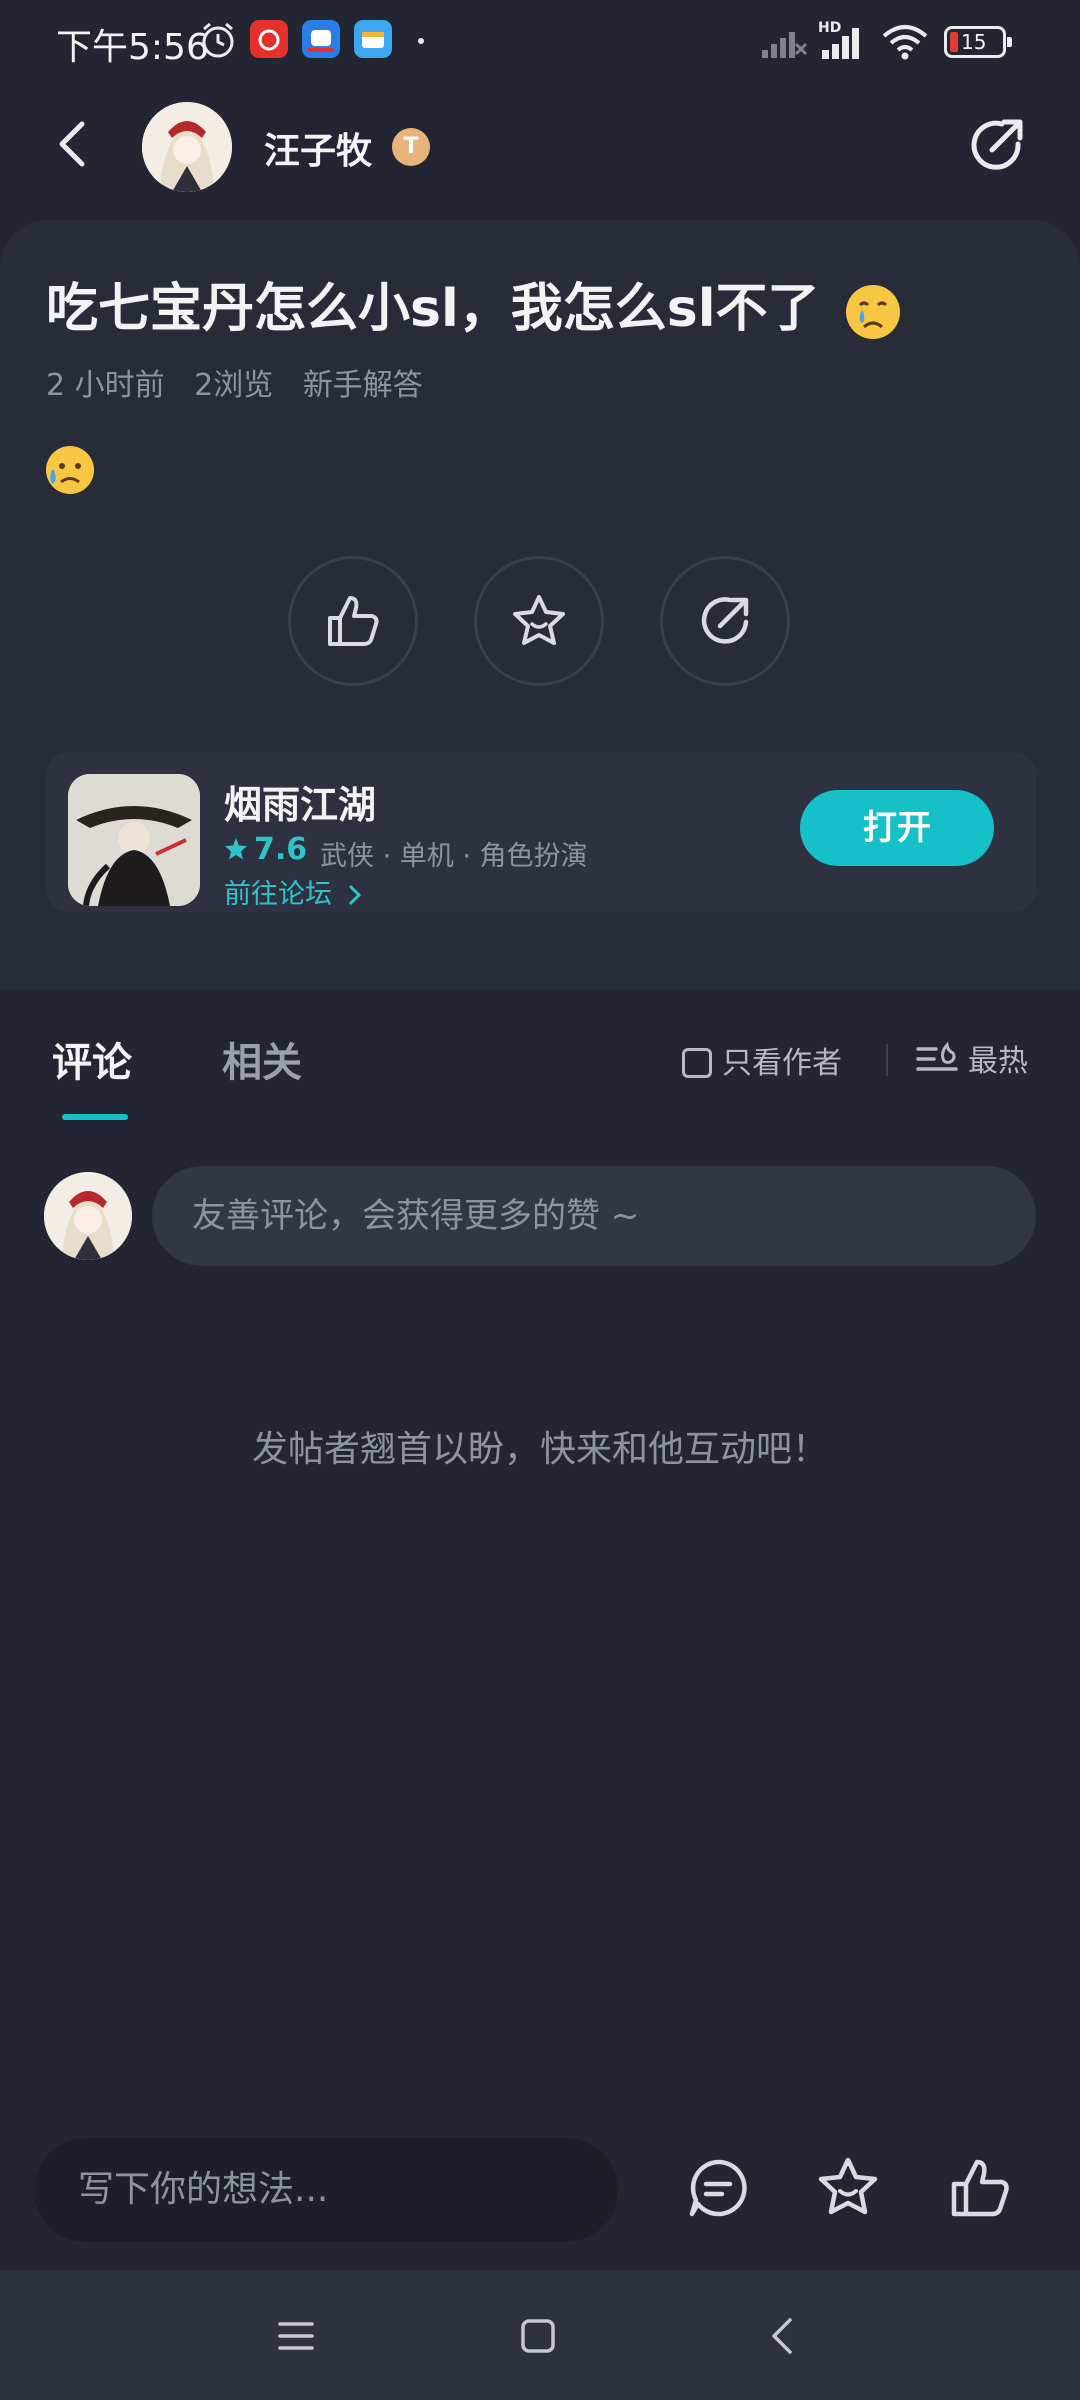 This screenshot has width=1080, height=2400. What do you see at coordinates (363, 385) in the screenshot?
I see `post-category: 新手解答` at bounding box center [363, 385].